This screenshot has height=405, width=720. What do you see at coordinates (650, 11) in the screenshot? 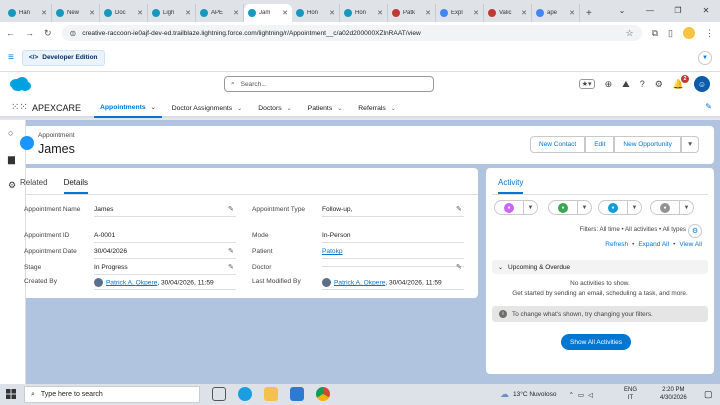
I see `minimize-icon: —` at bounding box center [650, 11].